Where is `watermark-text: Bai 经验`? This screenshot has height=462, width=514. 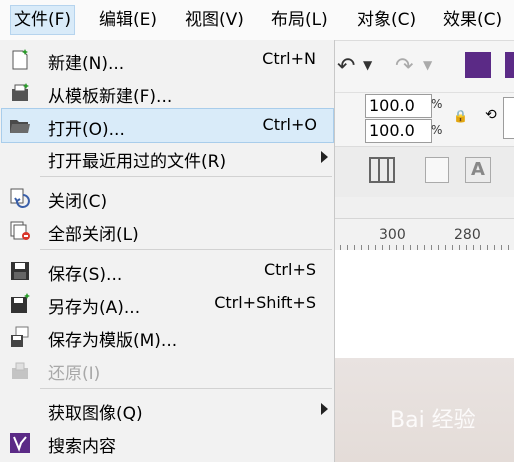 watermark-text: Bai 经验 is located at coordinates (433, 420).